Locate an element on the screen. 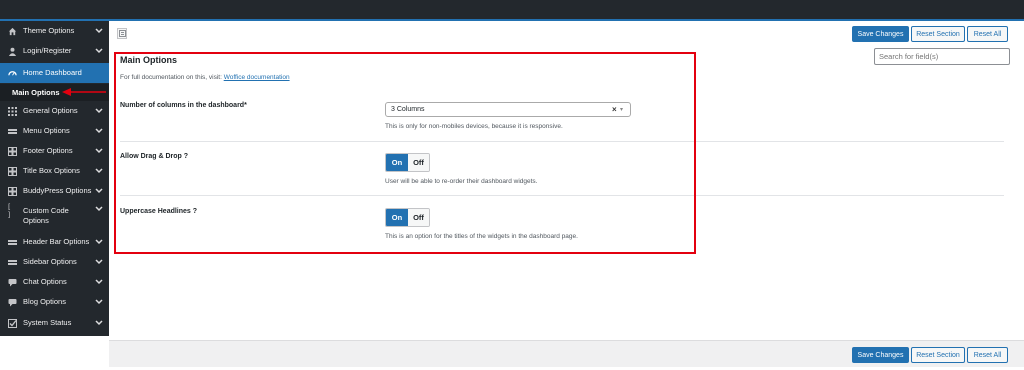  sidebar-item-system-status: System Status is located at coordinates (54, 323).